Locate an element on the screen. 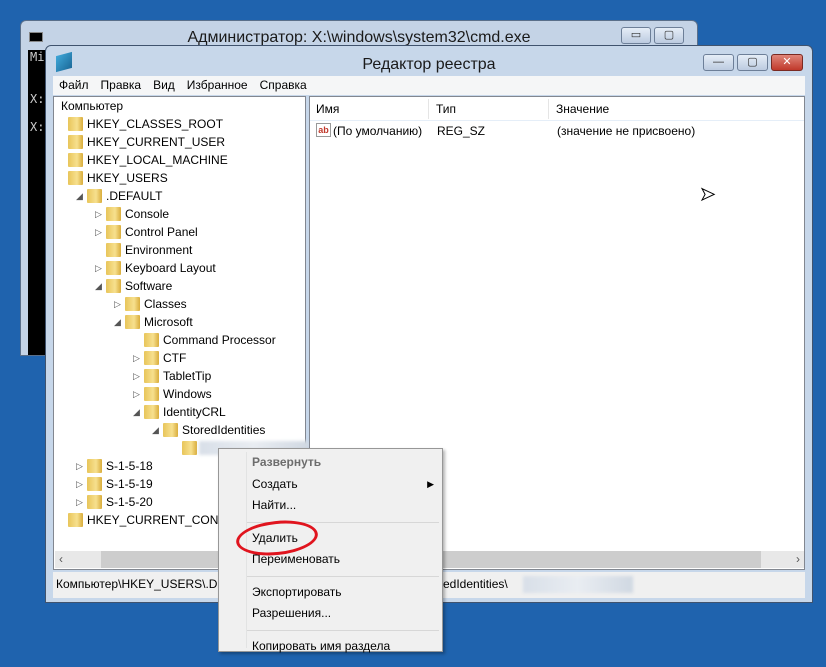 Image resolution: width=826 pixels, height=667 pixels. close-button: ✕ is located at coordinates (787, 62).